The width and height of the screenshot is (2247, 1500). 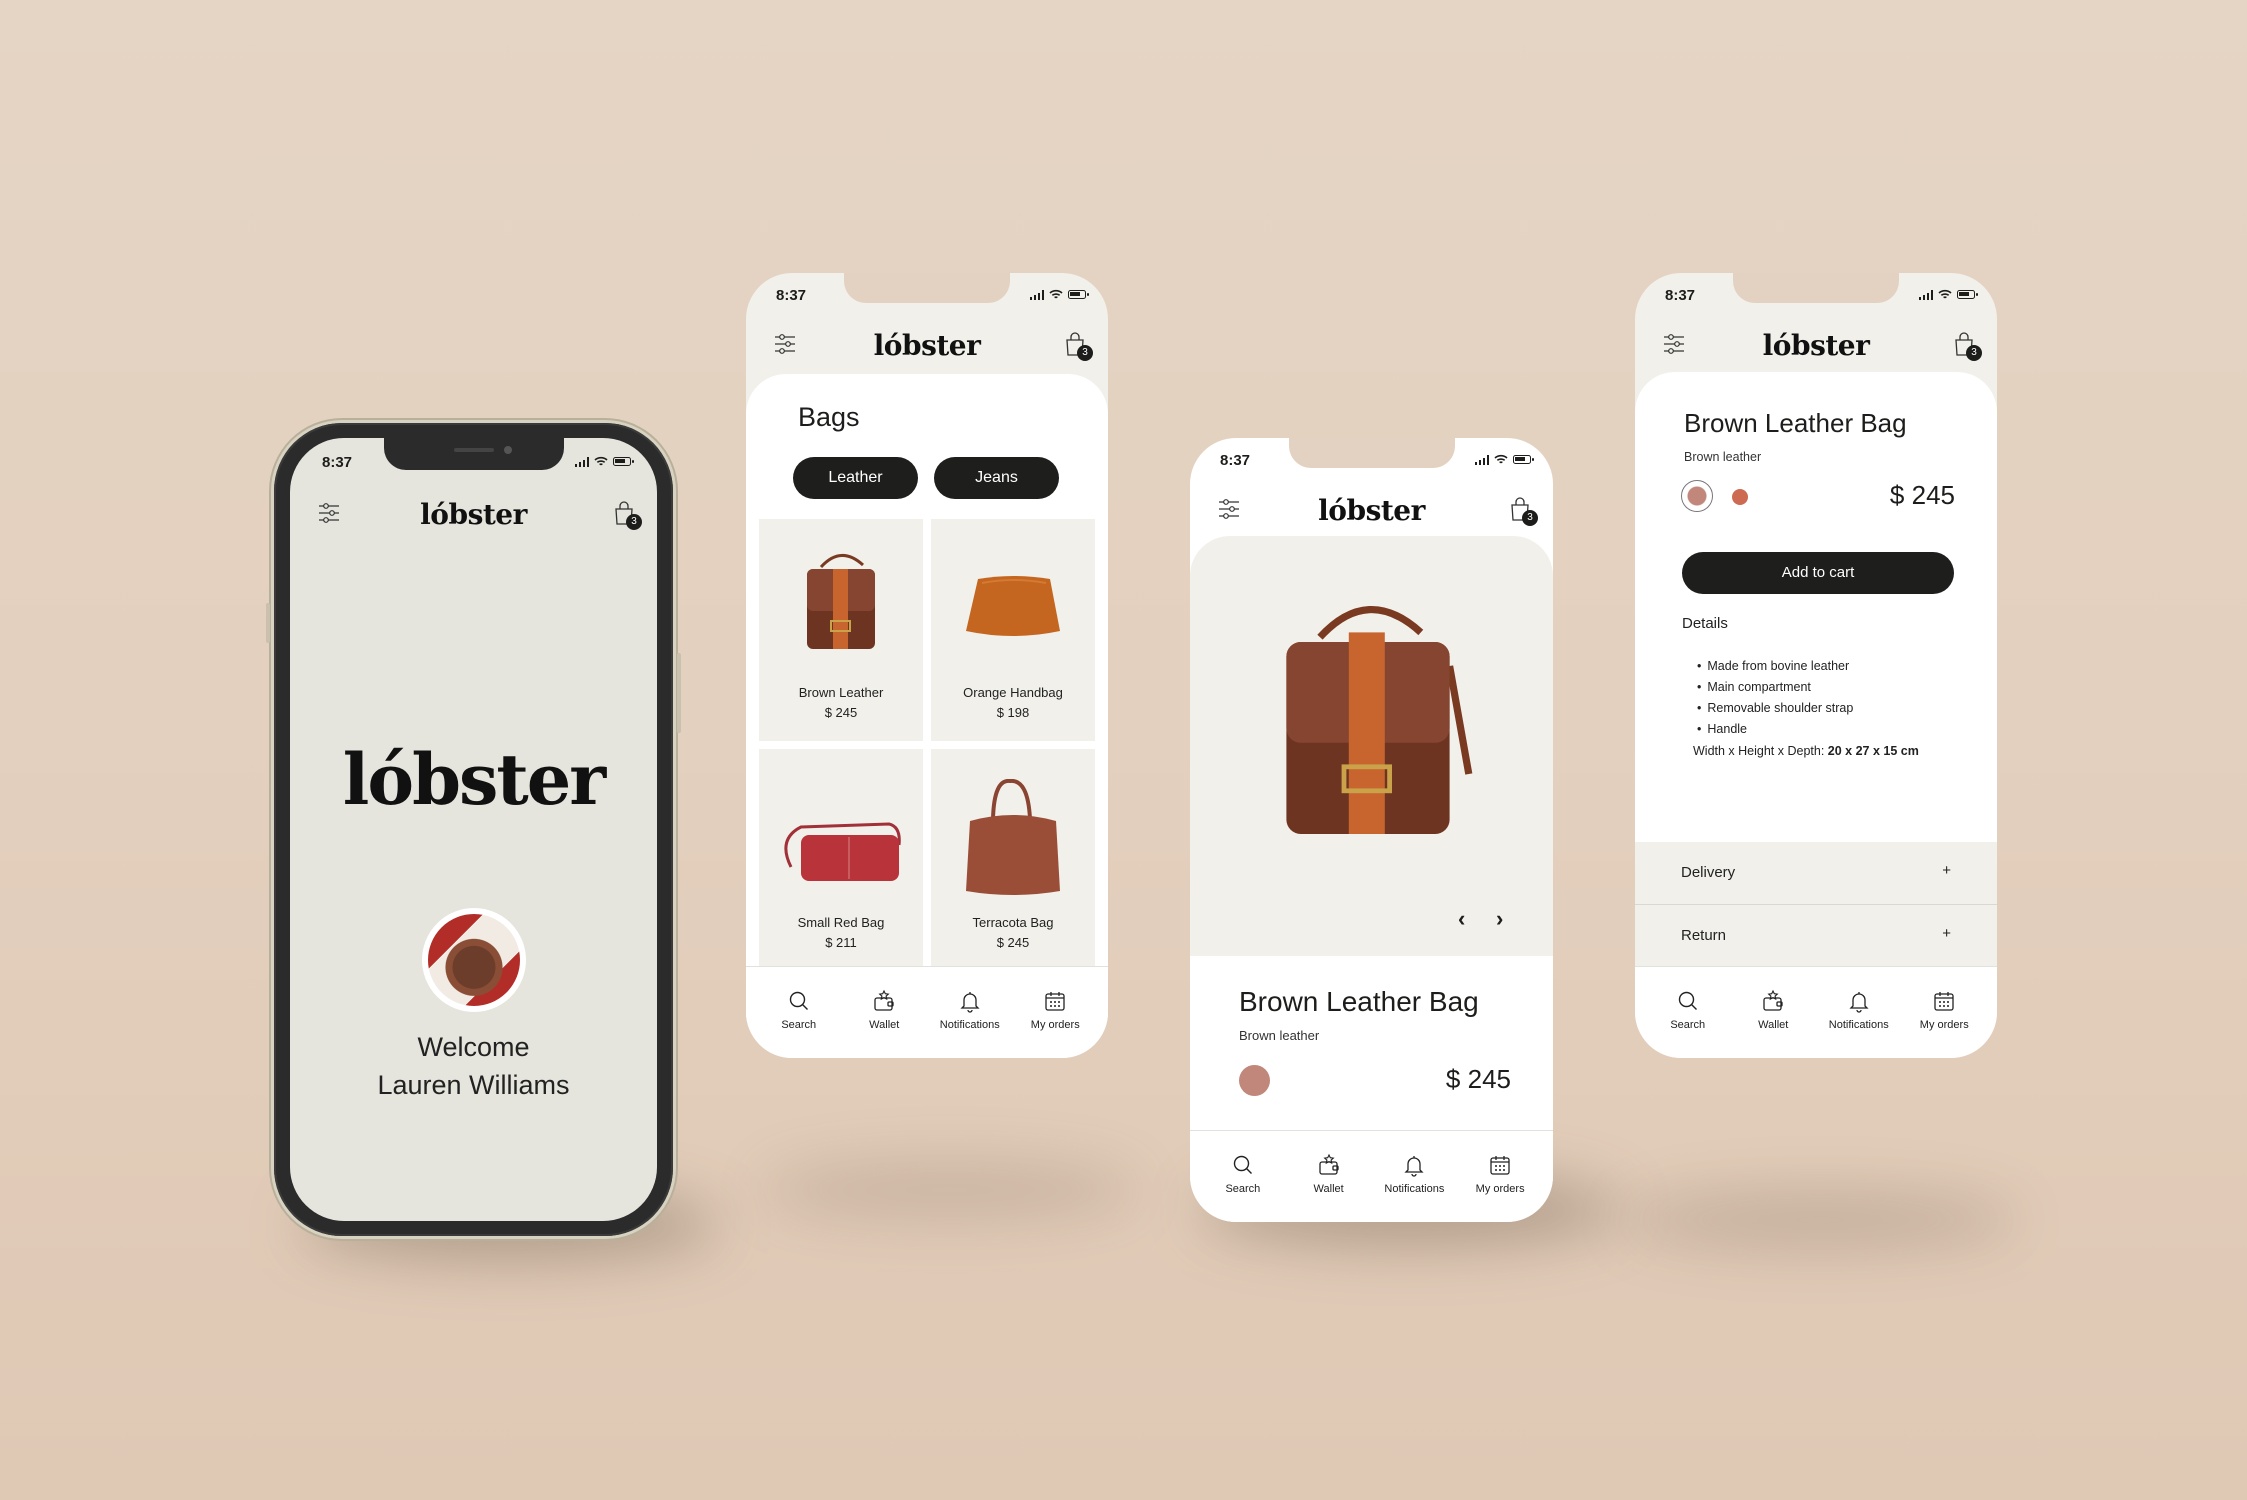 I want to click on product-name: Brown Leather, so click(x=841, y=692).